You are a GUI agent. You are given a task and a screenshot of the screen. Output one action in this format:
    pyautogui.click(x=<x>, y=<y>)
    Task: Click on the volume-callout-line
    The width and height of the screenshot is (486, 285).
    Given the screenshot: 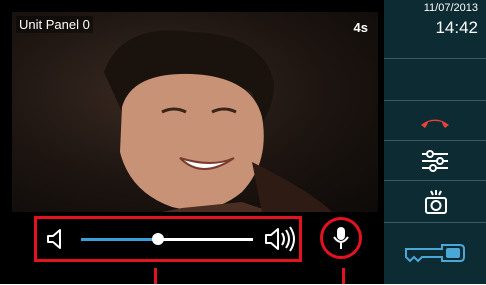 What is the action you would take?
    pyautogui.click(x=155, y=276)
    